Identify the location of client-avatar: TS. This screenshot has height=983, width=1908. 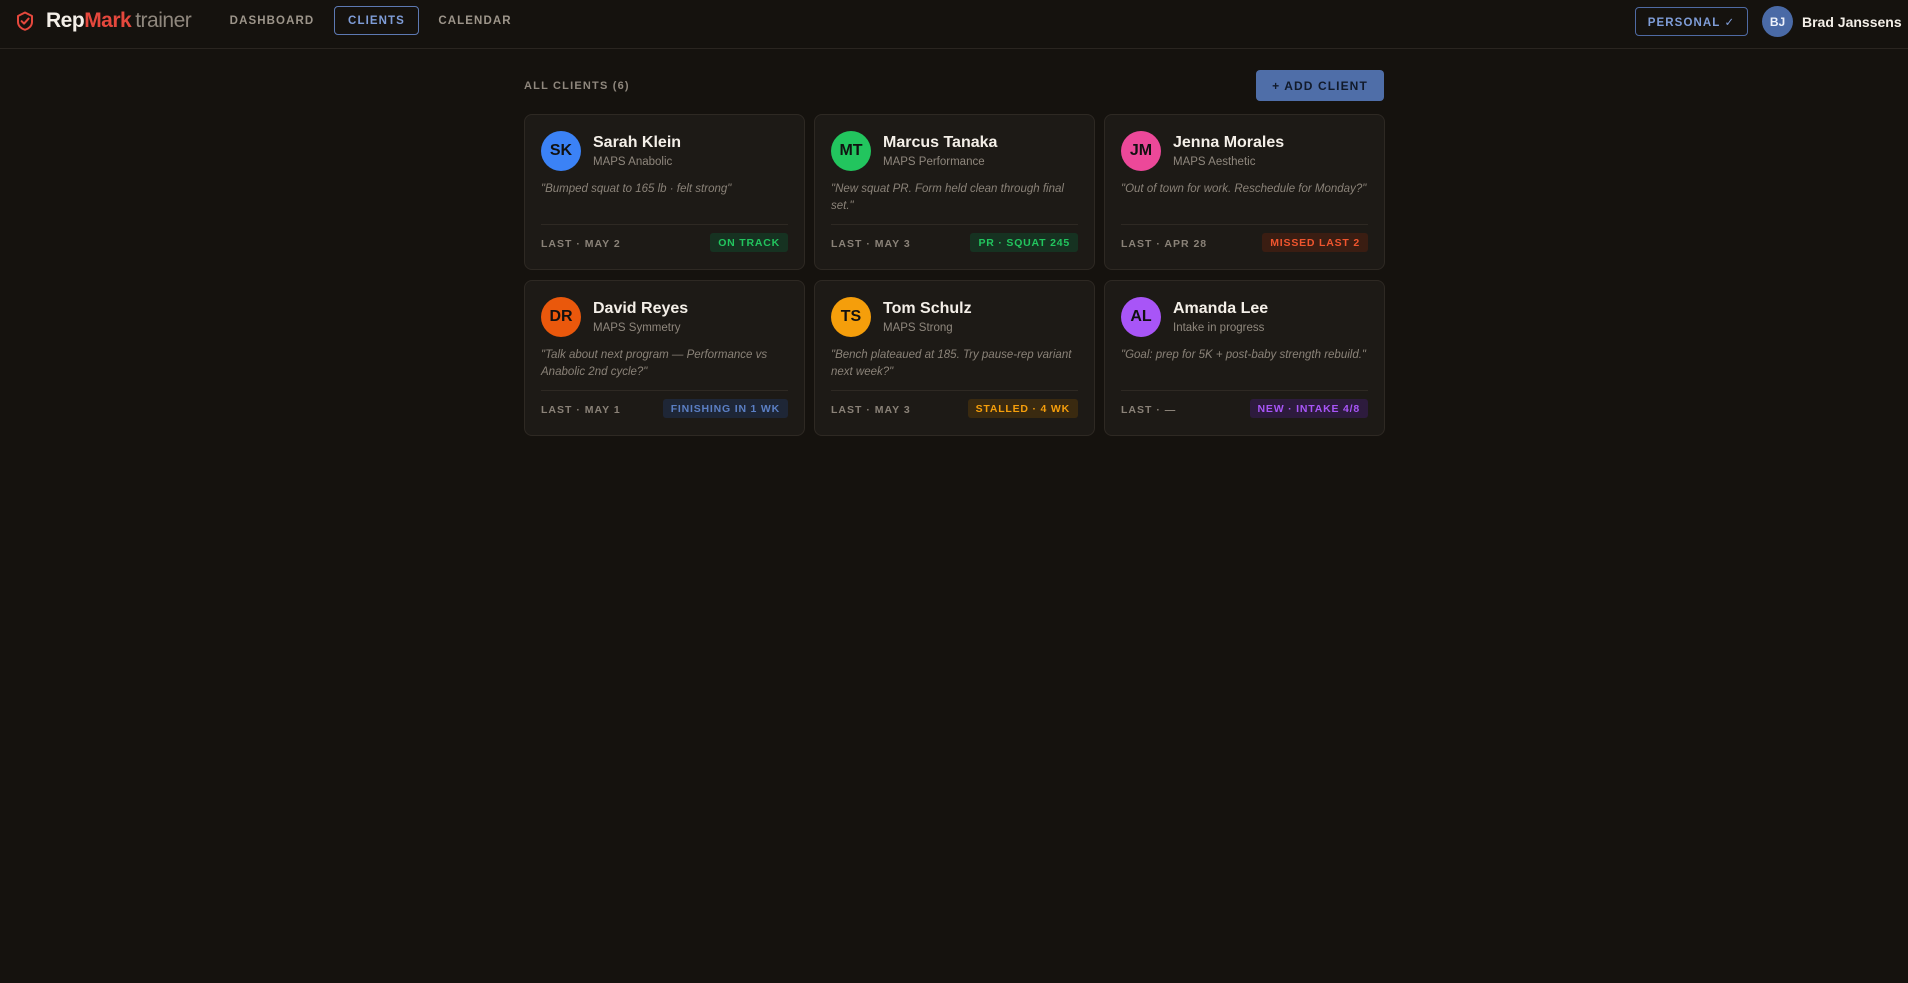
(851, 317).